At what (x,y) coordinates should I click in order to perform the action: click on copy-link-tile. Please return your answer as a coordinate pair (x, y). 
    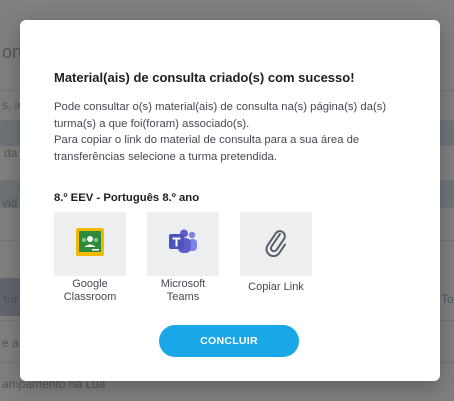
    Looking at the image, I should click on (276, 244).